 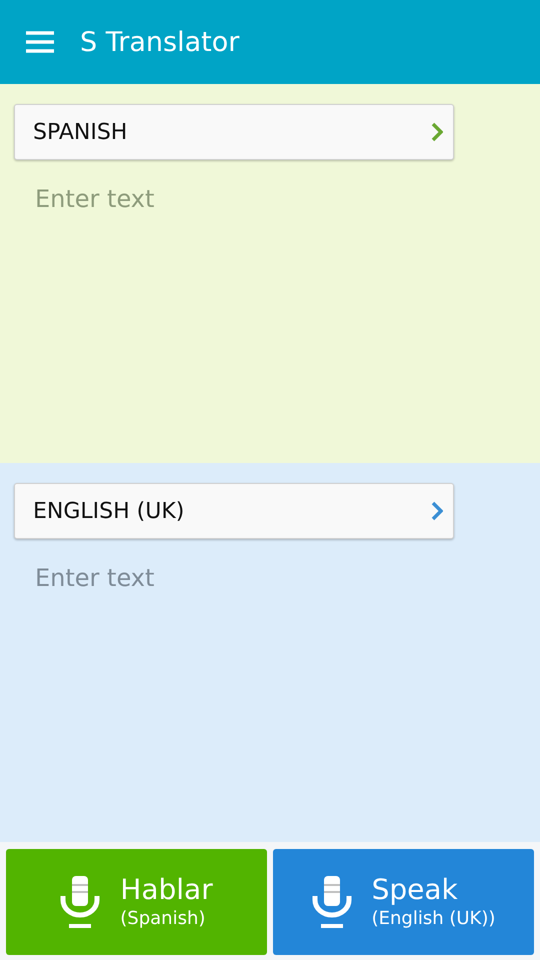 I want to click on speak-button: Speak (English (UK)), so click(x=403, y=902).